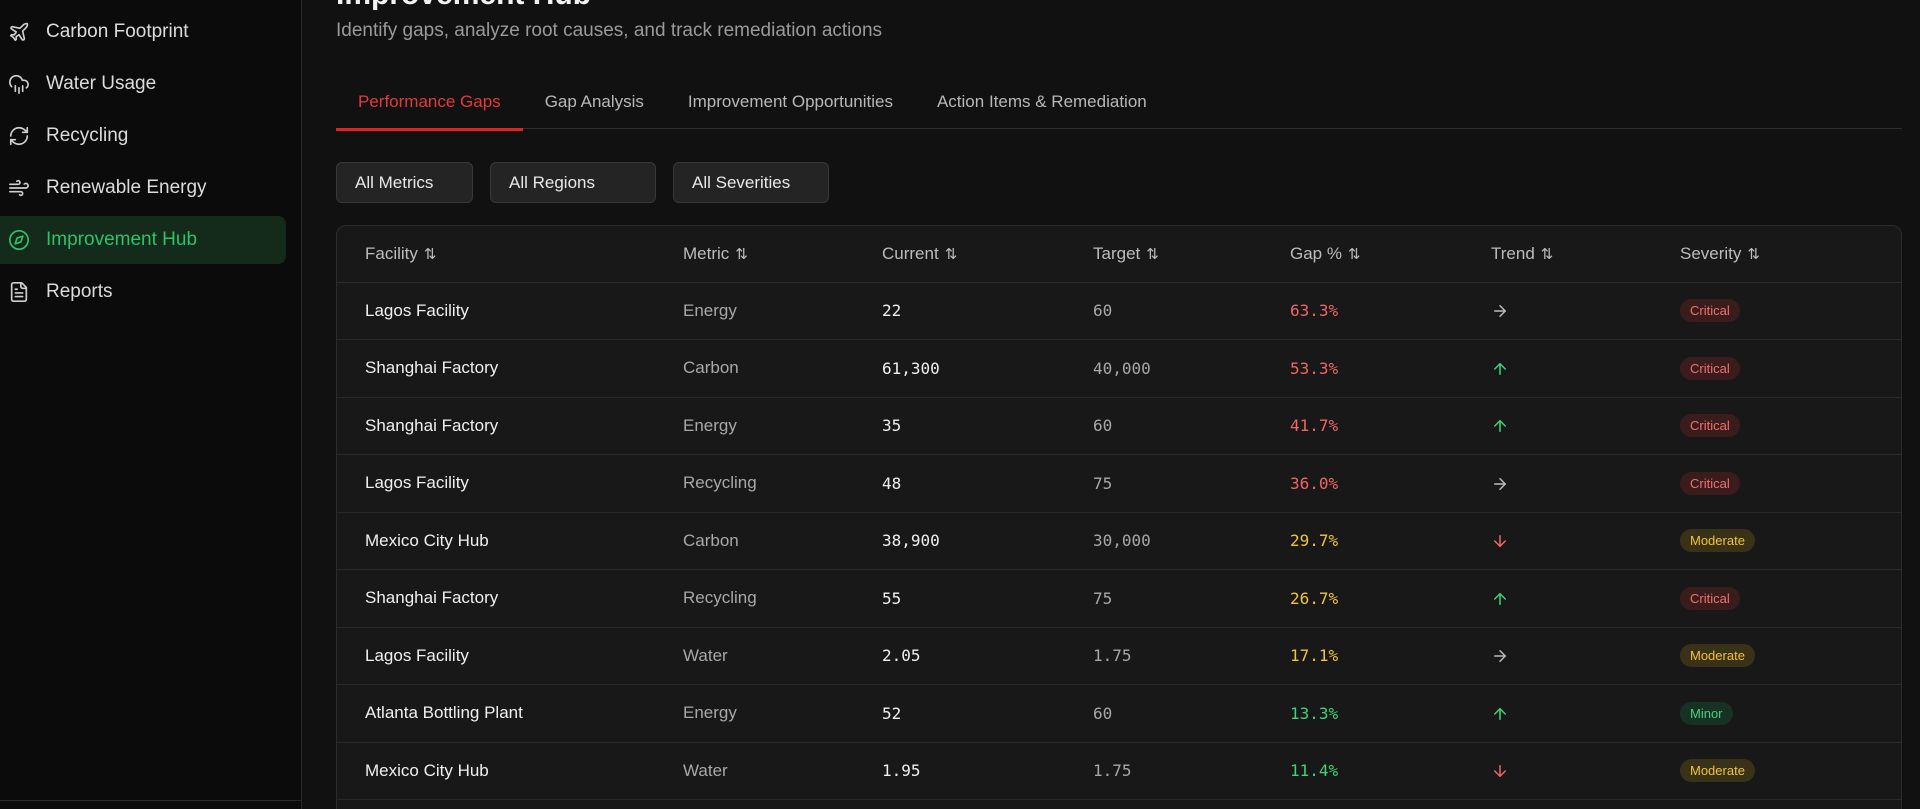  Describe the element at coordinates (429, 106) in the screenshot. I see `tab-performance-gaps: Performance Gaps` at that location.